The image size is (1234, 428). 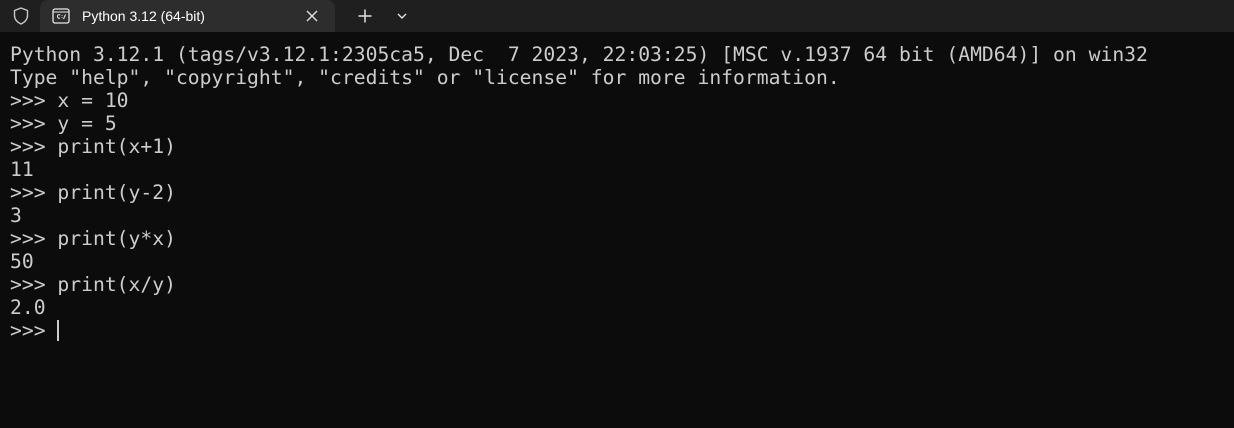 I want to click on shield-button, so click(x=21, y=16).